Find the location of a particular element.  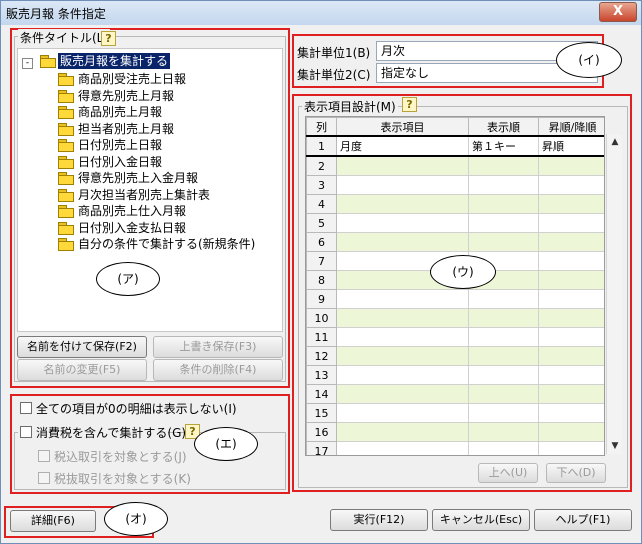

move-up-button: 上へ(U) is located at coordinates (508, 473).